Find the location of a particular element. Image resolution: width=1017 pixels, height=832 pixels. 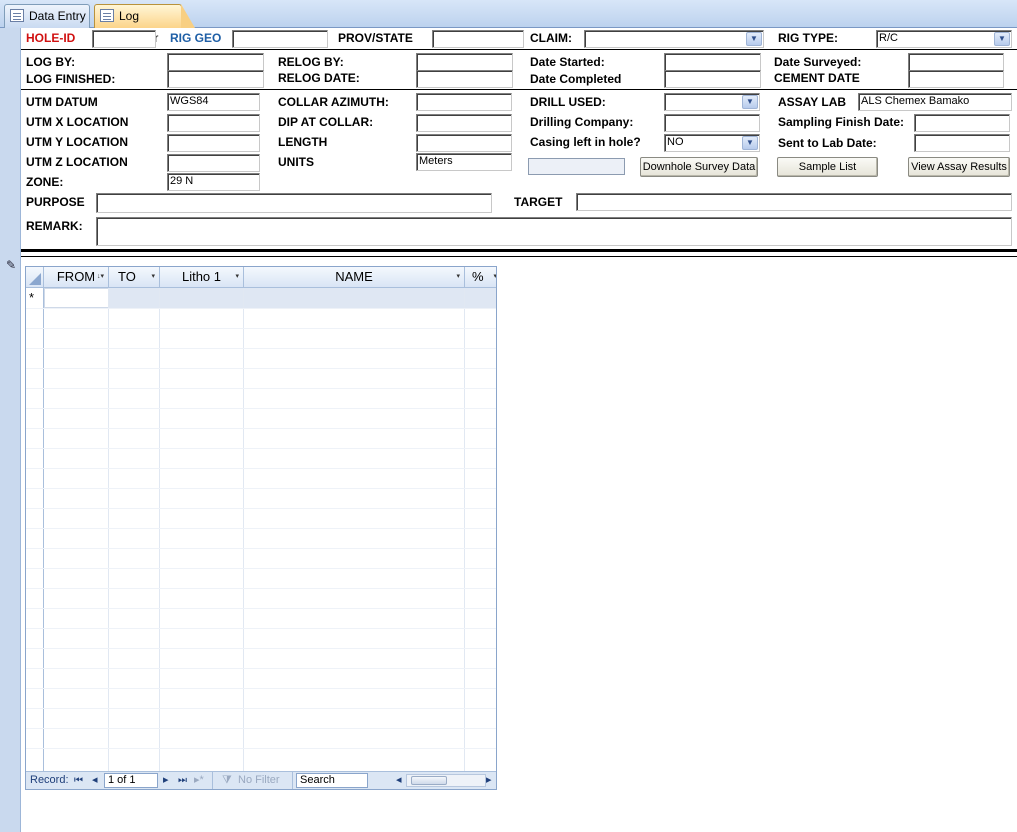

column-header-percent-label: % is located at coordinates (478, 276).